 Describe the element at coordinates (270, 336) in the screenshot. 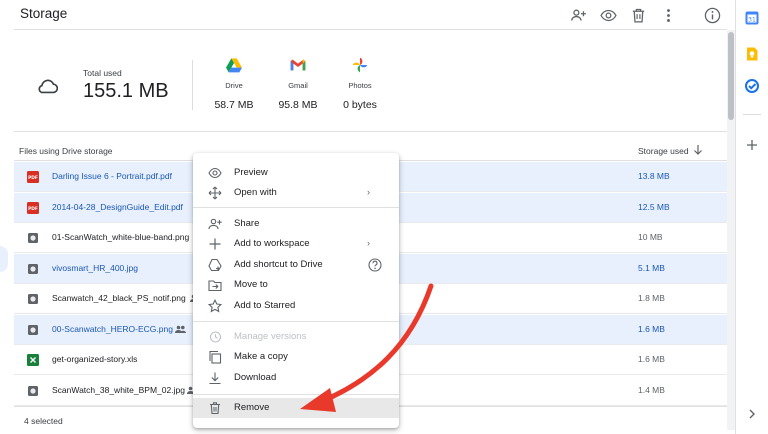

I see `menu-item-label: Manage versions` at that location.